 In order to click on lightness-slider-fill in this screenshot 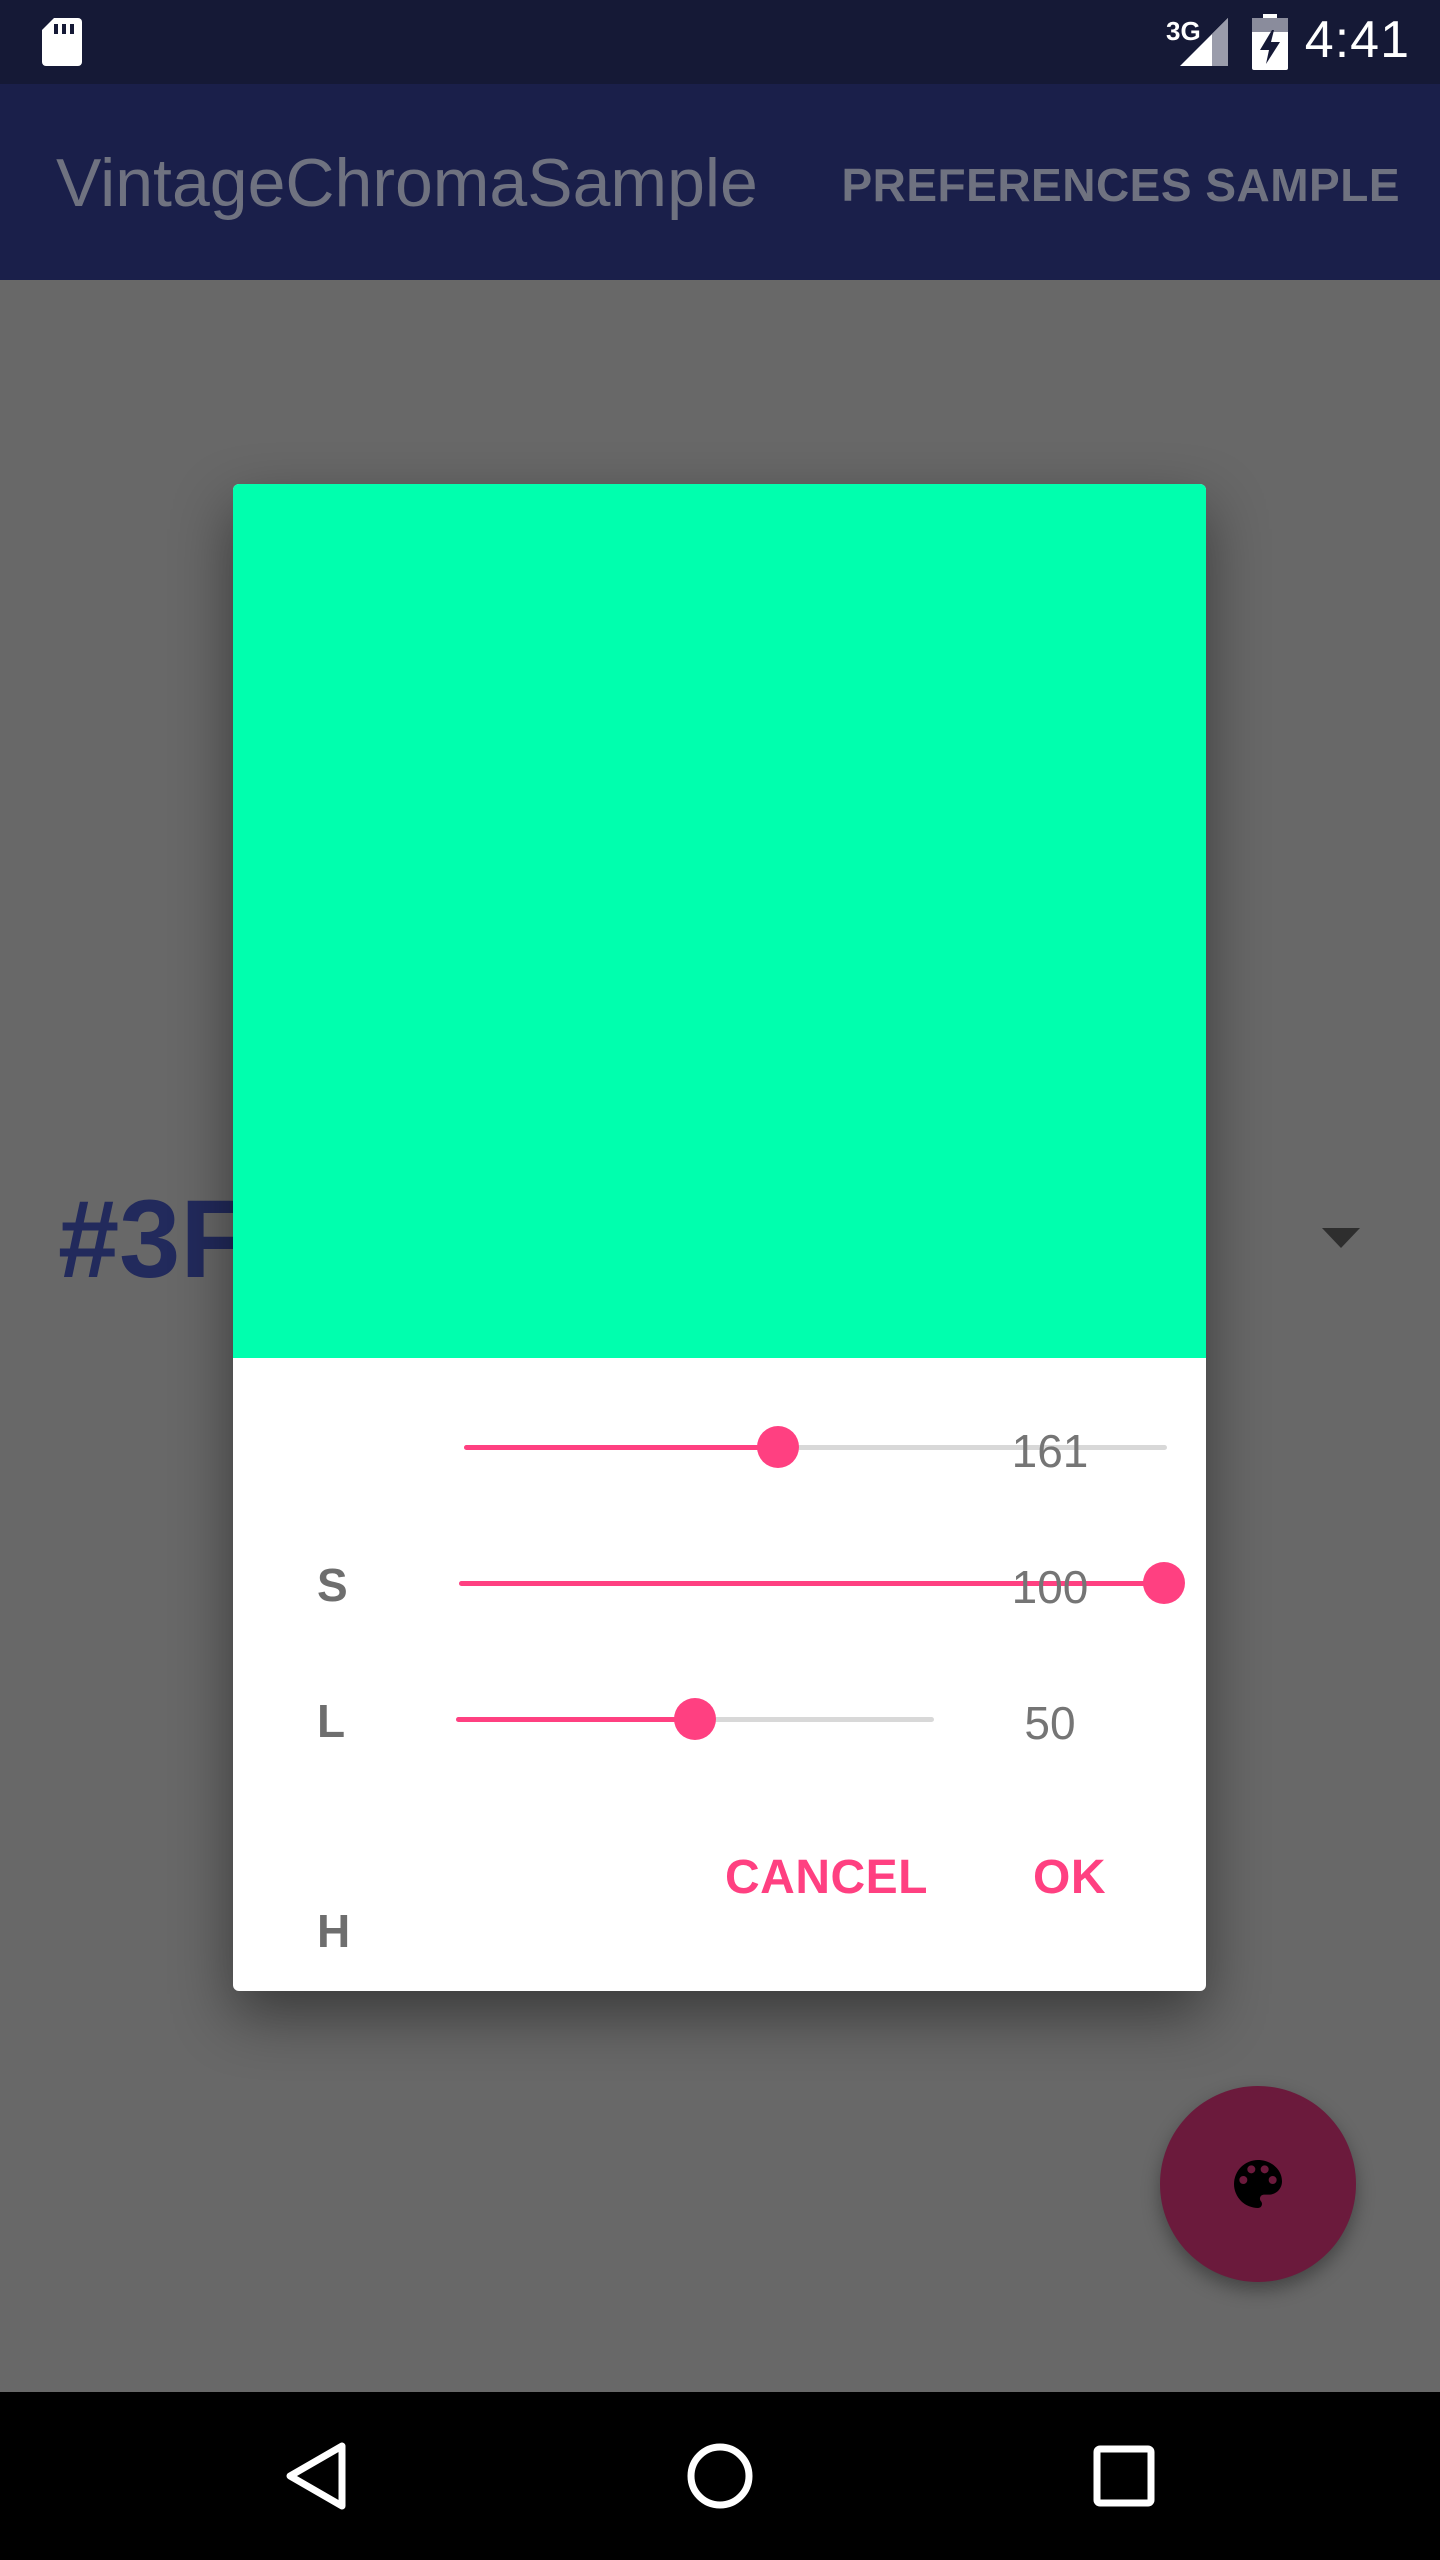, I will do `click(575, 1719)`.